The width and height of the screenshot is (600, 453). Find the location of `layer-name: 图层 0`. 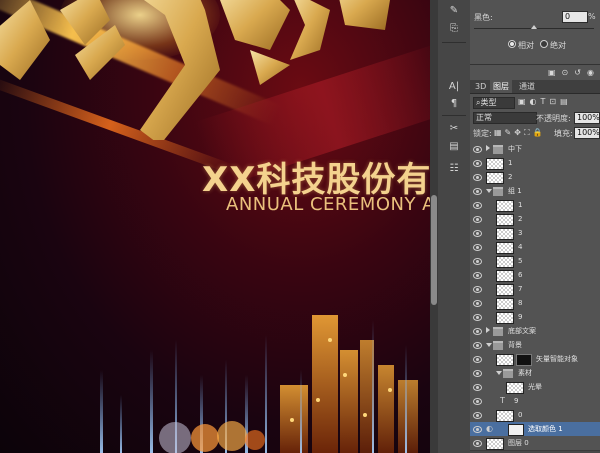

layer-name: 图层 0 is located at coordinates (518, 443).